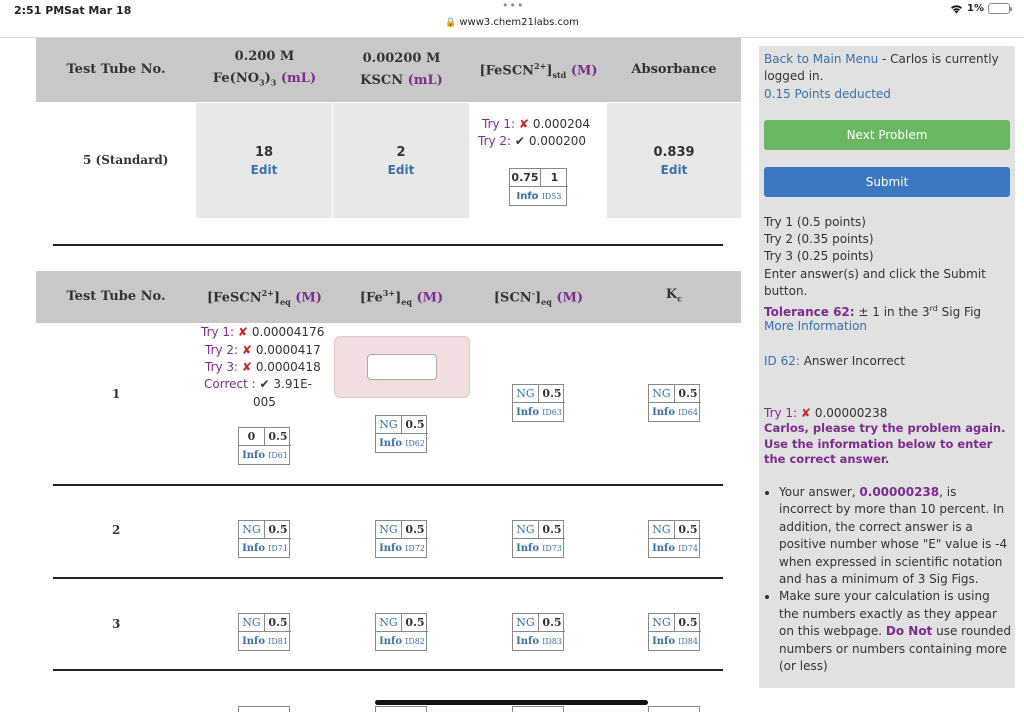 Image resolution: width=1024 pixels, height=712 pixels. I want to click on fe-eq-answer-wrap, so click(402, 367).